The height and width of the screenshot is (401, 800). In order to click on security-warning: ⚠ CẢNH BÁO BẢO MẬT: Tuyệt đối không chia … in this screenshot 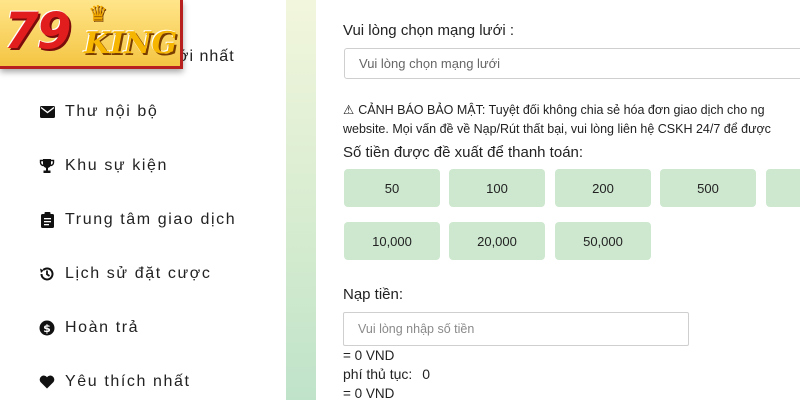, I will do `click(571, 120)`.